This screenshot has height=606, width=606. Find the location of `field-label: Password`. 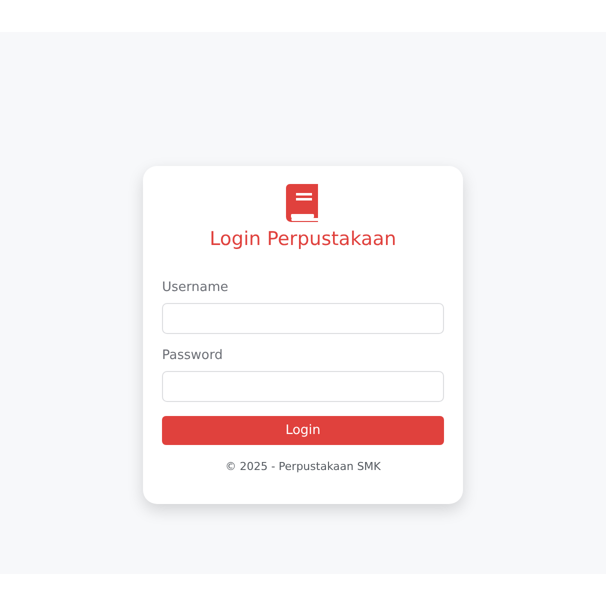

field-label: Password is located at coordinates (193, 355).